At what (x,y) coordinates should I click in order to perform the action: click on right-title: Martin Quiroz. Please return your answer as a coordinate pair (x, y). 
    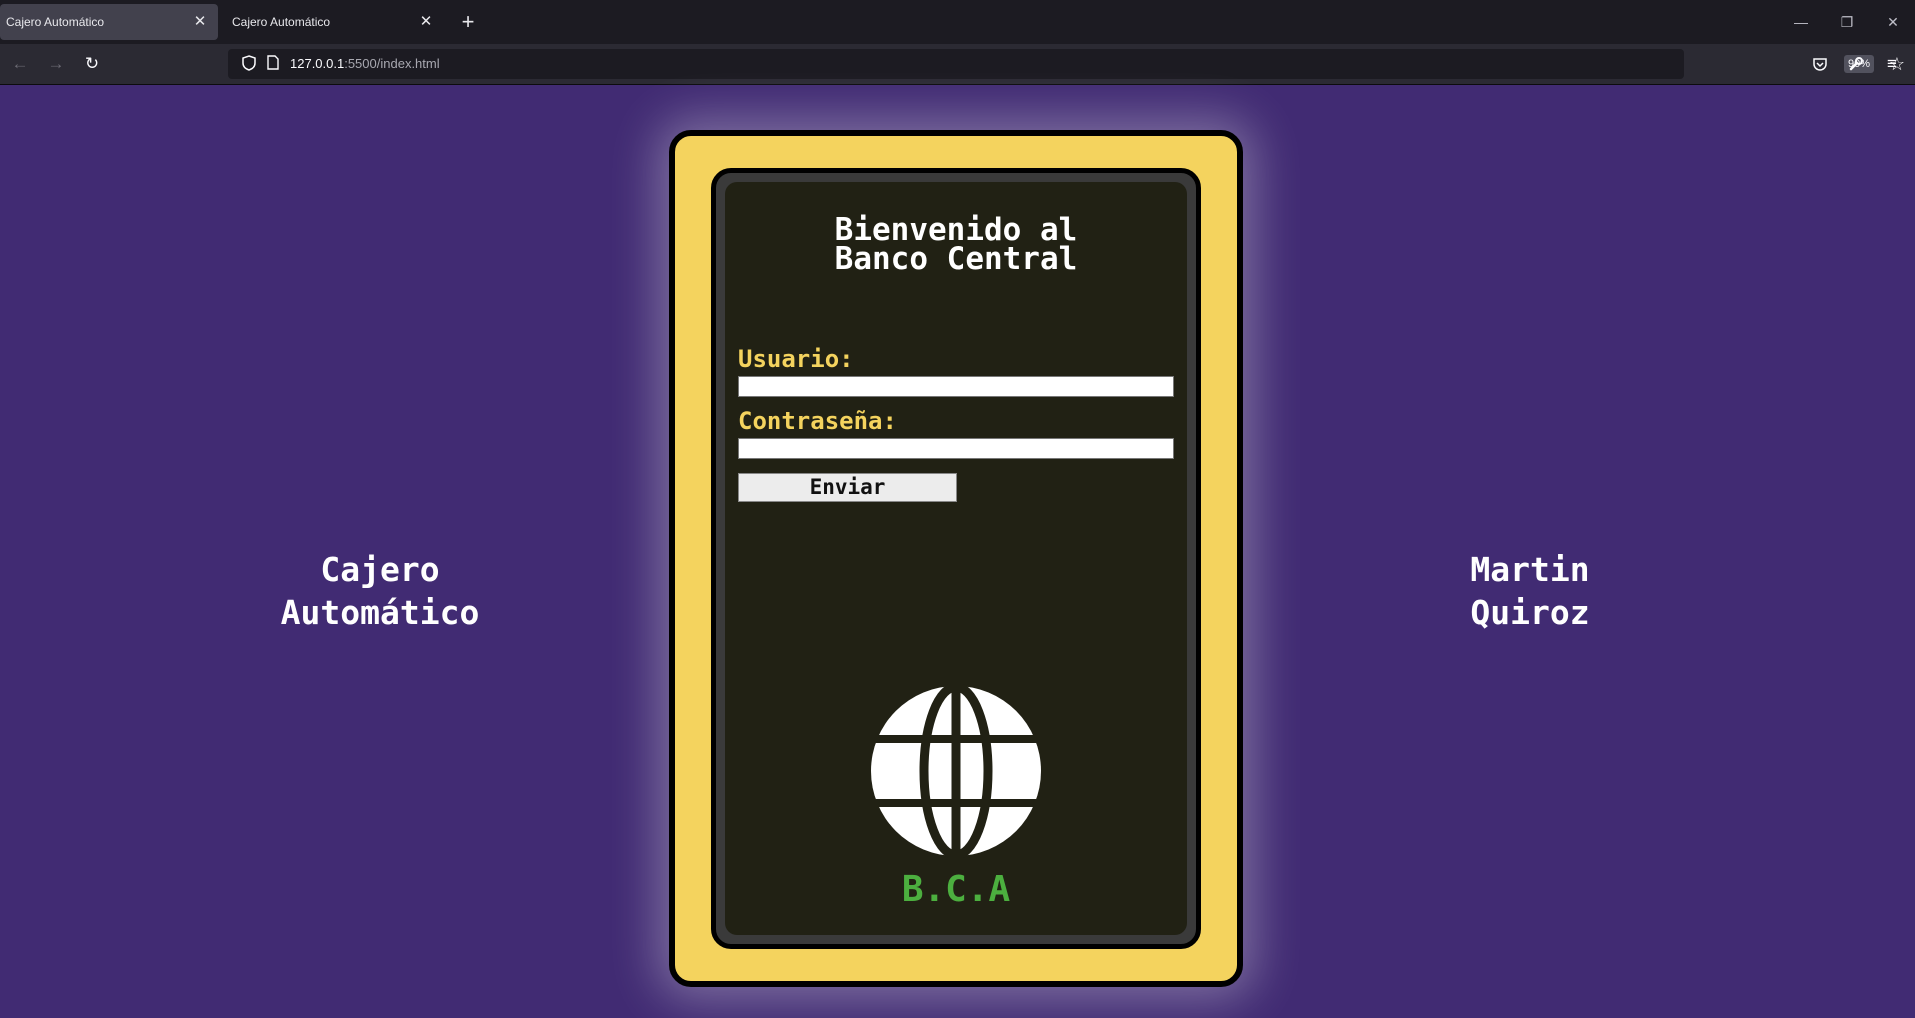
    Looking at the image, I should click on (1530, 591).